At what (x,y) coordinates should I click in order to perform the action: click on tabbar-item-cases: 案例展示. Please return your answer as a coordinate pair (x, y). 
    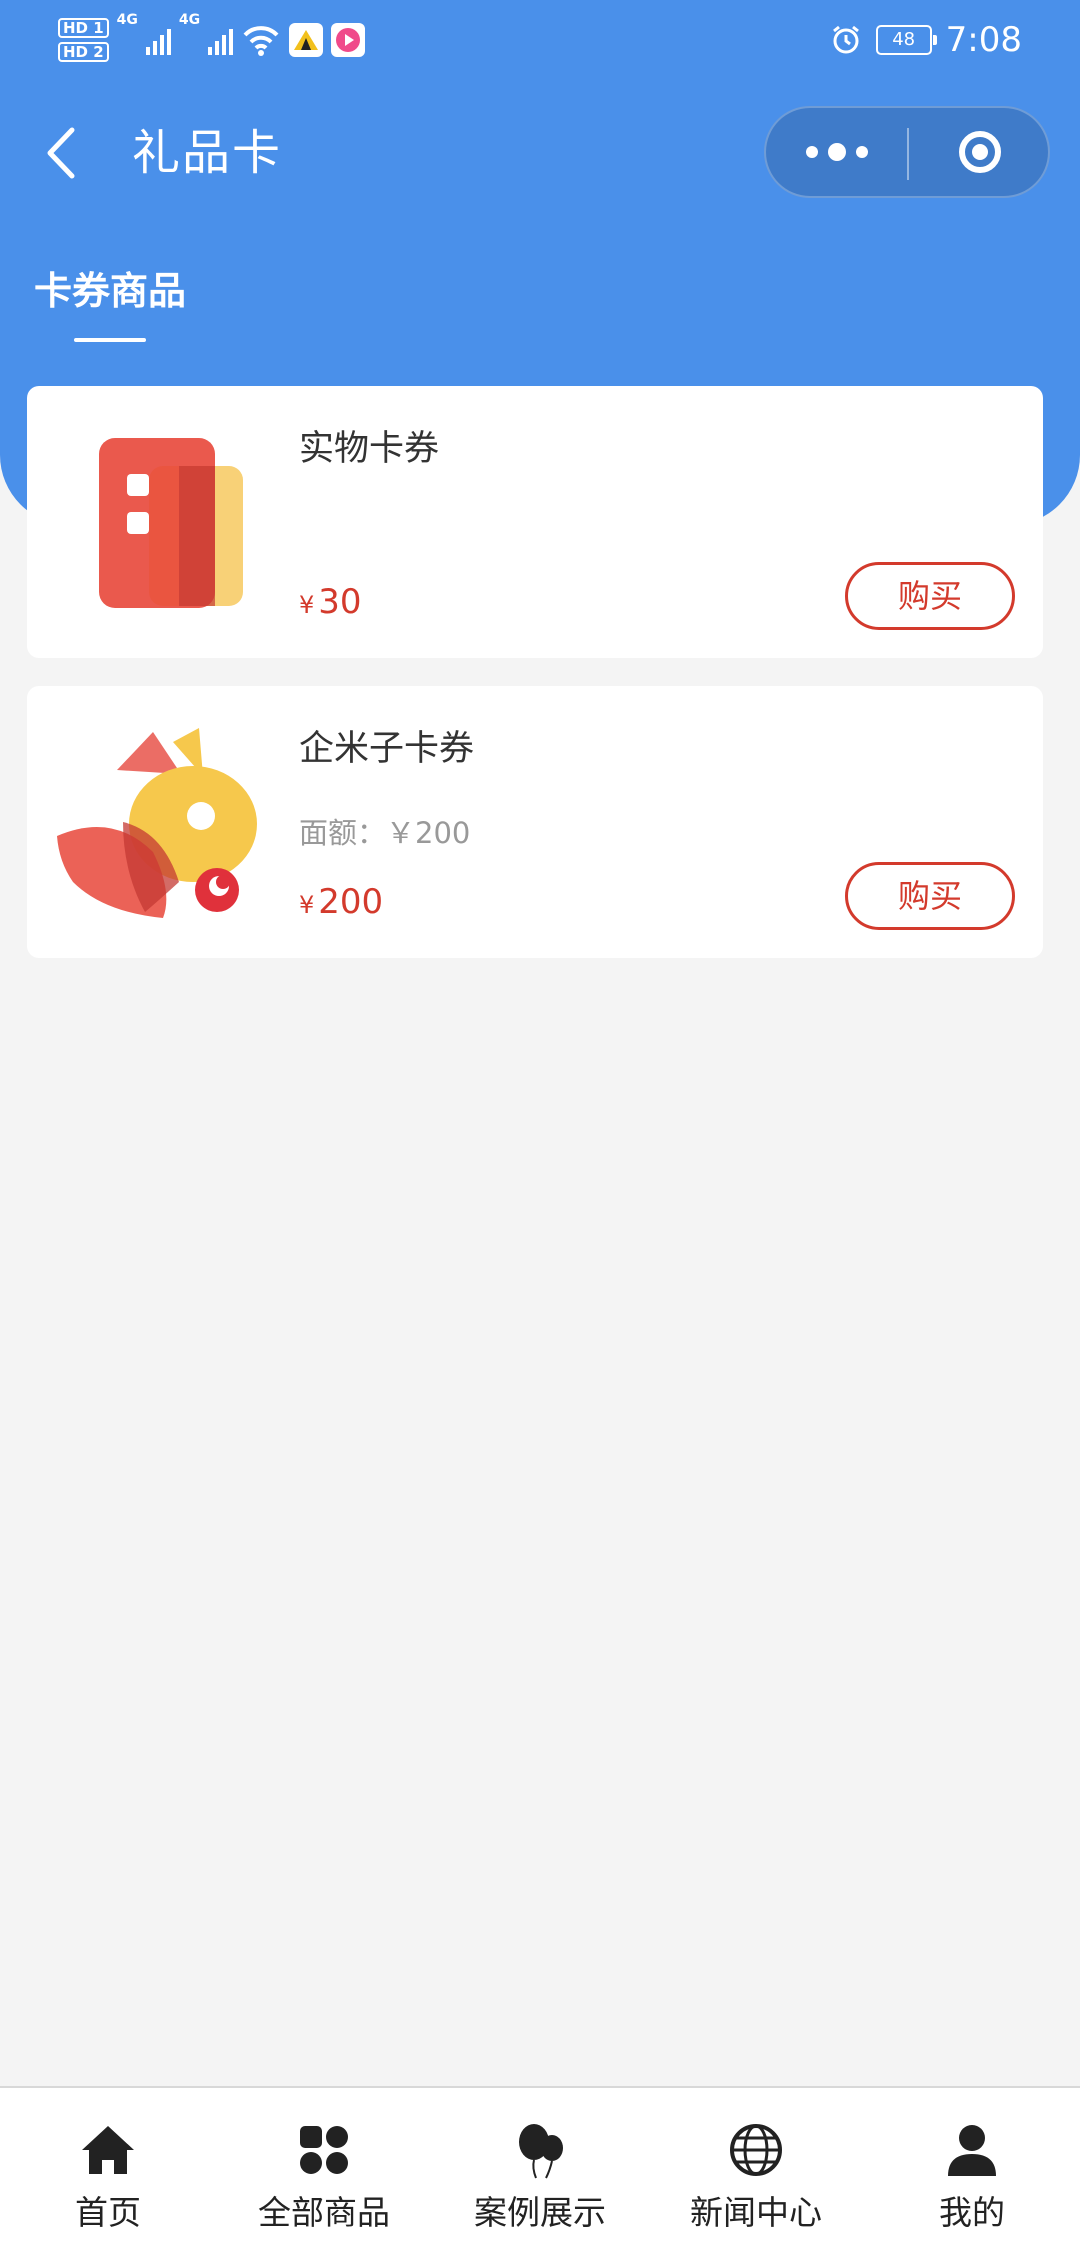
    Looking at the image, I should click on (540, 2166).